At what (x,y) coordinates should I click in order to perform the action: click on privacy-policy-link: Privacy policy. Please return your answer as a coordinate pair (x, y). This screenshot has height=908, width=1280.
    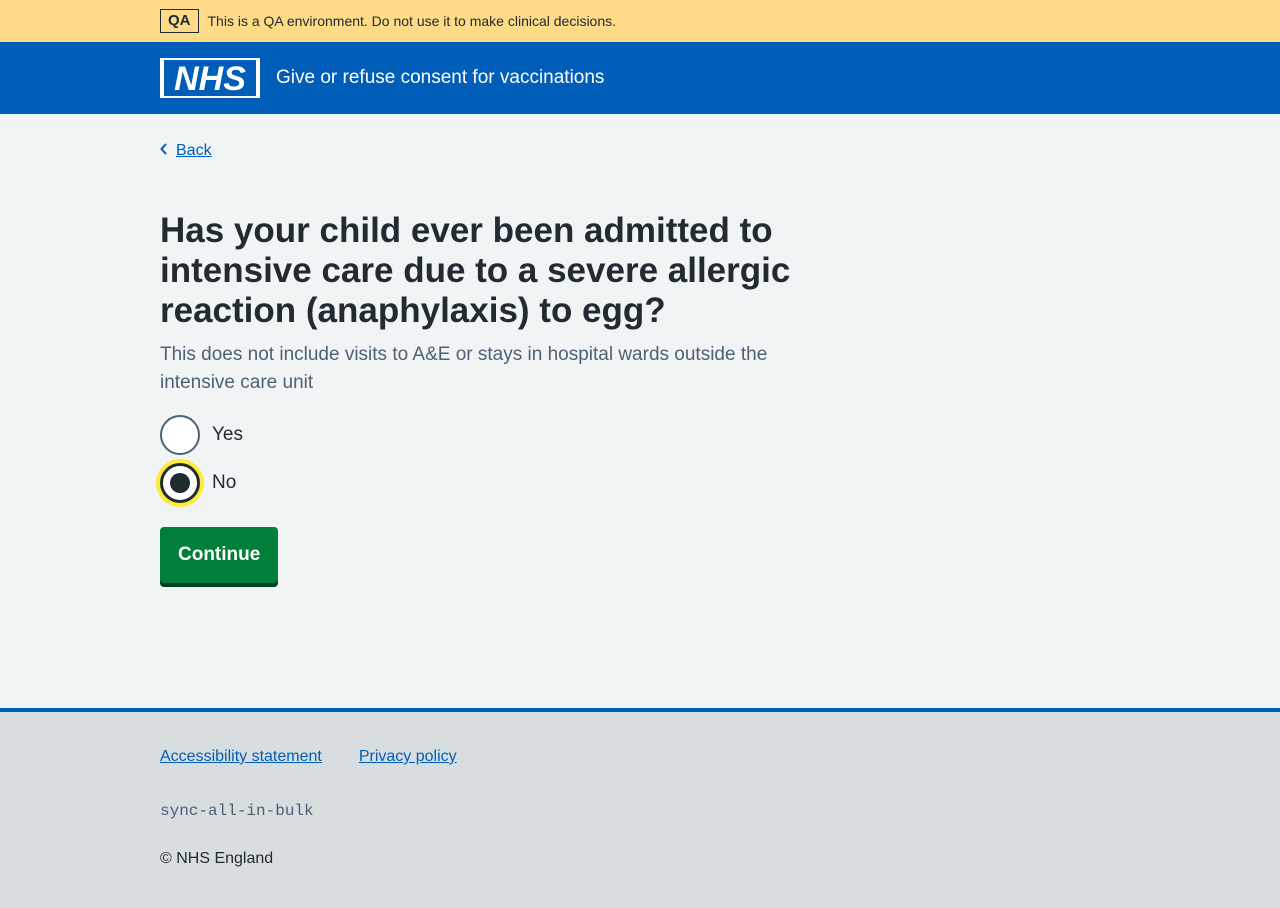
    Looking at the image, I should click on (408, 757).